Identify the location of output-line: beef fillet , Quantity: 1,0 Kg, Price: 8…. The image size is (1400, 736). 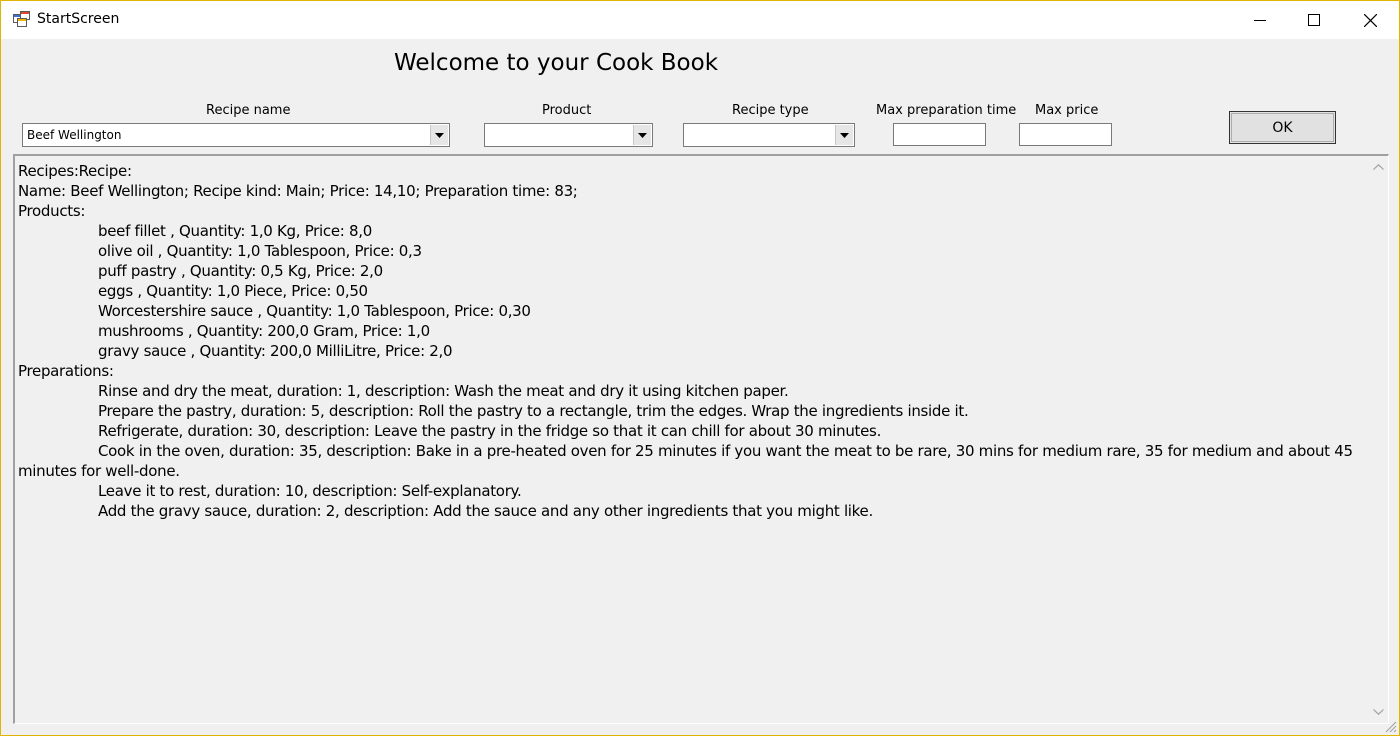
(235, 231).